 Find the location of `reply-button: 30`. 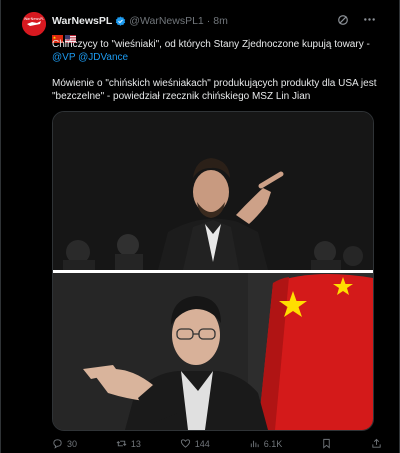

reply-button: 30 is located at coordinates (64, 443).